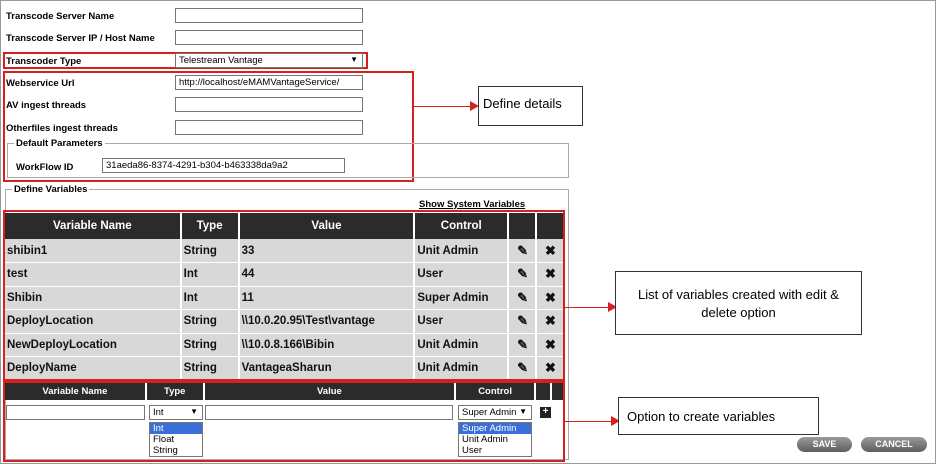  What do you see at coordinates (894, 444) in the screenshot?
I see `cancel-button: CANCEL` at bounding box center [894, 444].